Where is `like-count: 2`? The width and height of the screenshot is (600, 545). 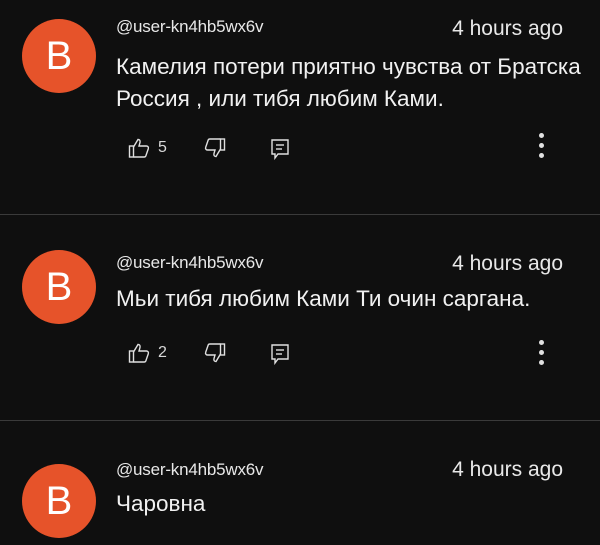 like-count: 2 is located at coordinates (162, 352).